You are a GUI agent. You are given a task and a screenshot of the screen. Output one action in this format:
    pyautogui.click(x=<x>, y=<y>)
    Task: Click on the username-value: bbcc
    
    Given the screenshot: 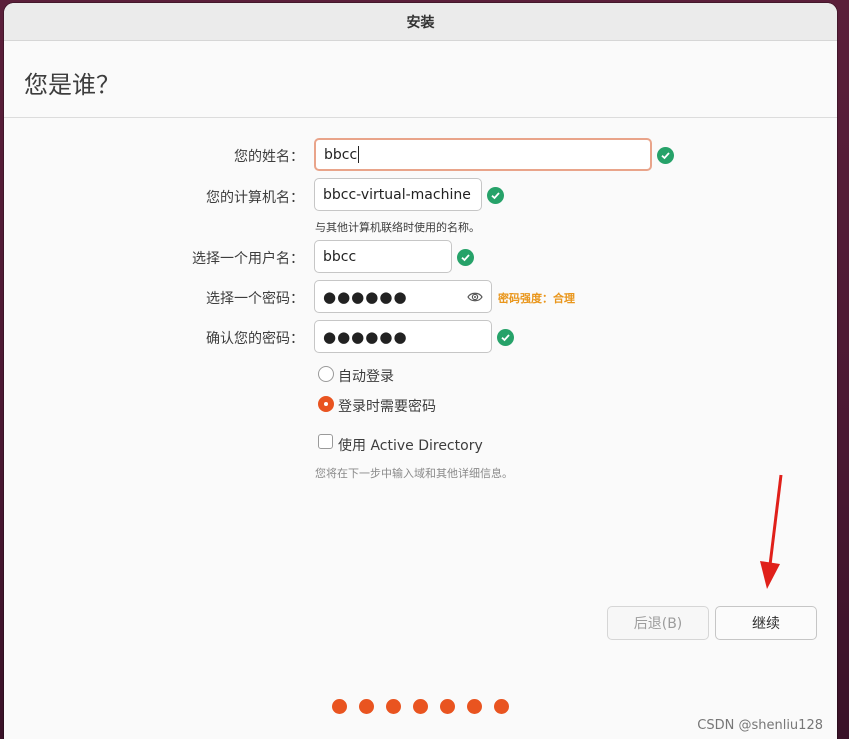 What is the action you would take?
    pyautogui.click(x=340, y=256)
    